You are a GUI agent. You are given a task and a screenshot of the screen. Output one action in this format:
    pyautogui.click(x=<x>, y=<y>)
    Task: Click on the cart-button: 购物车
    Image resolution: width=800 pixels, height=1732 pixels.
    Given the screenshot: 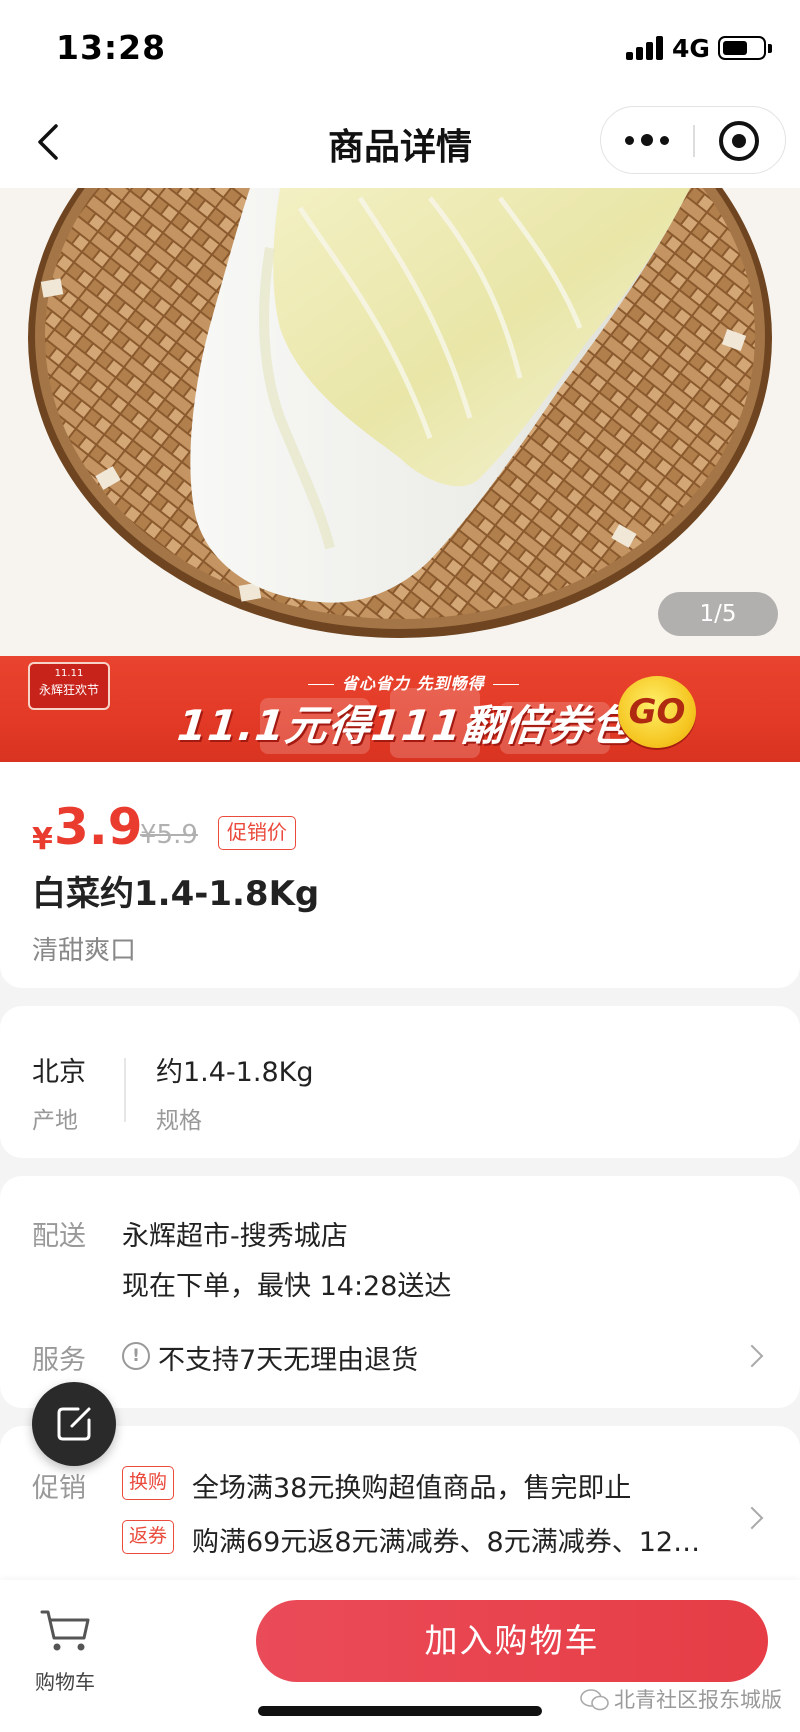 What is the action you would take?
    pyautogui.click(x=65, y=1650)
    